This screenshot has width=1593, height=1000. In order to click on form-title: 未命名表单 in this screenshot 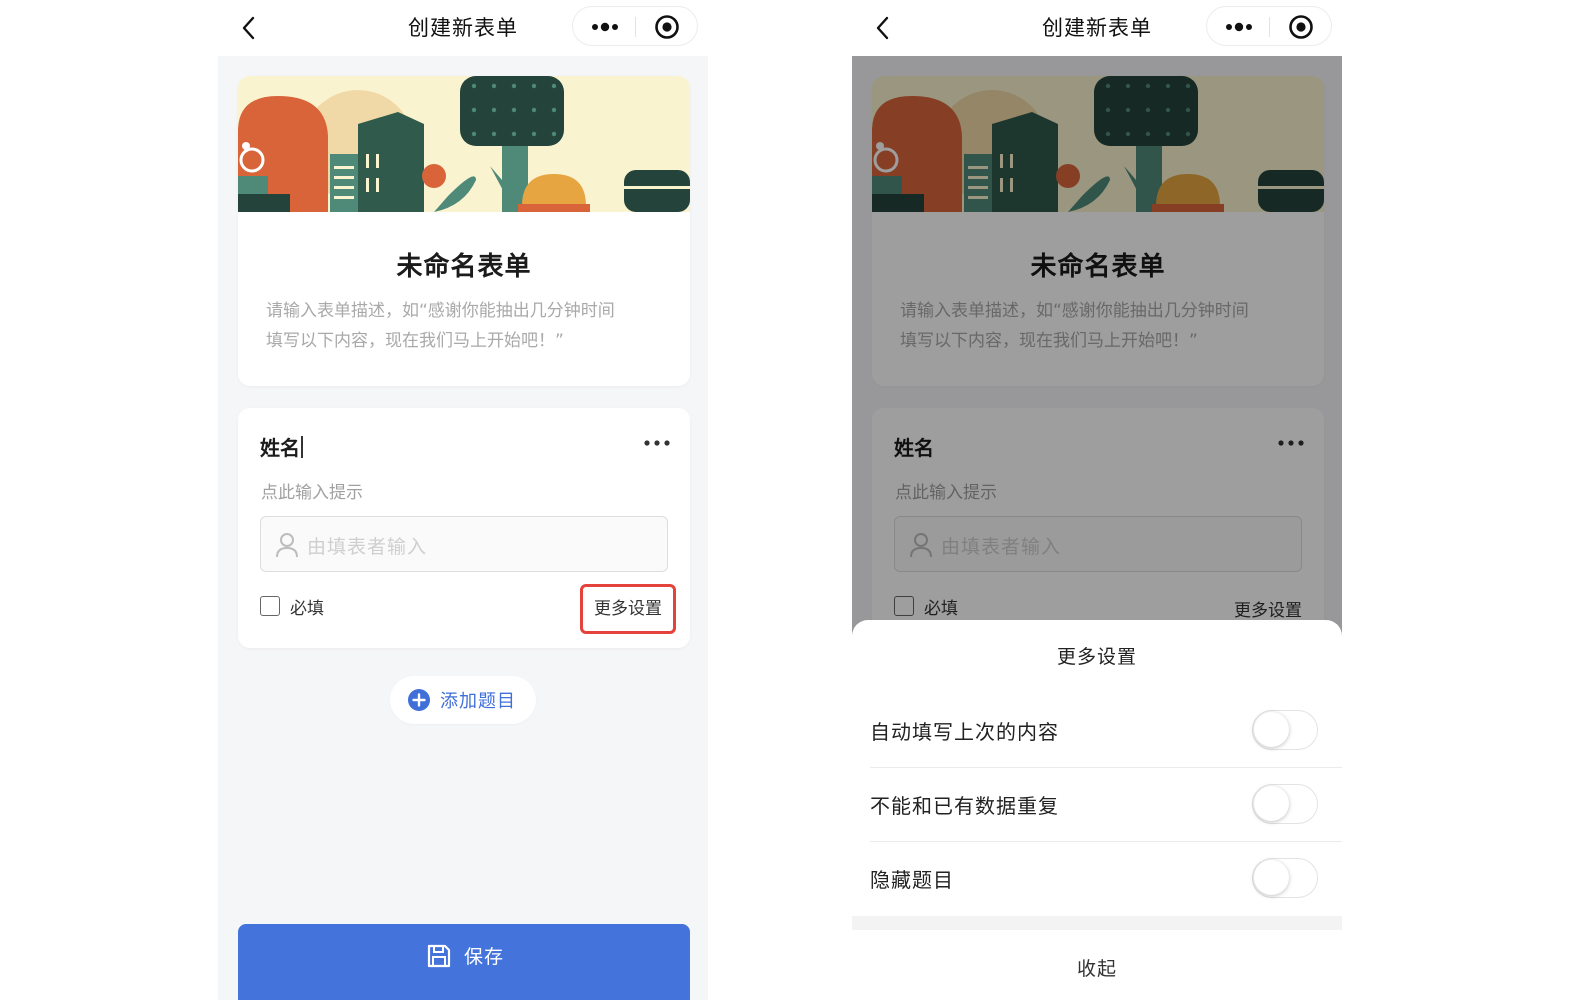, I will do `click(464, 264)`.